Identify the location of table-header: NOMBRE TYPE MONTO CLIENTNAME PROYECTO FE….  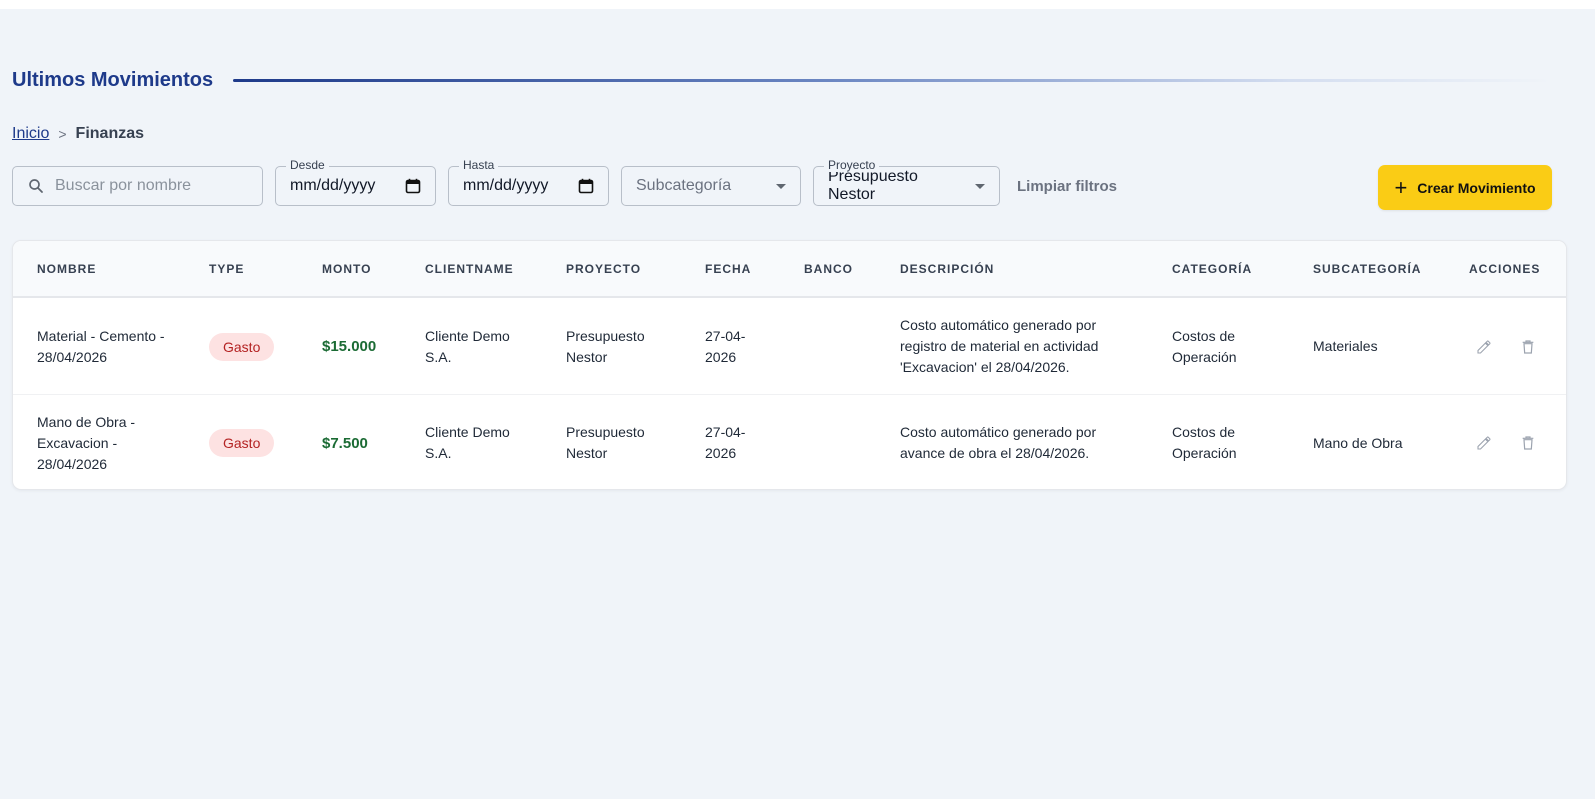
(789, 269).